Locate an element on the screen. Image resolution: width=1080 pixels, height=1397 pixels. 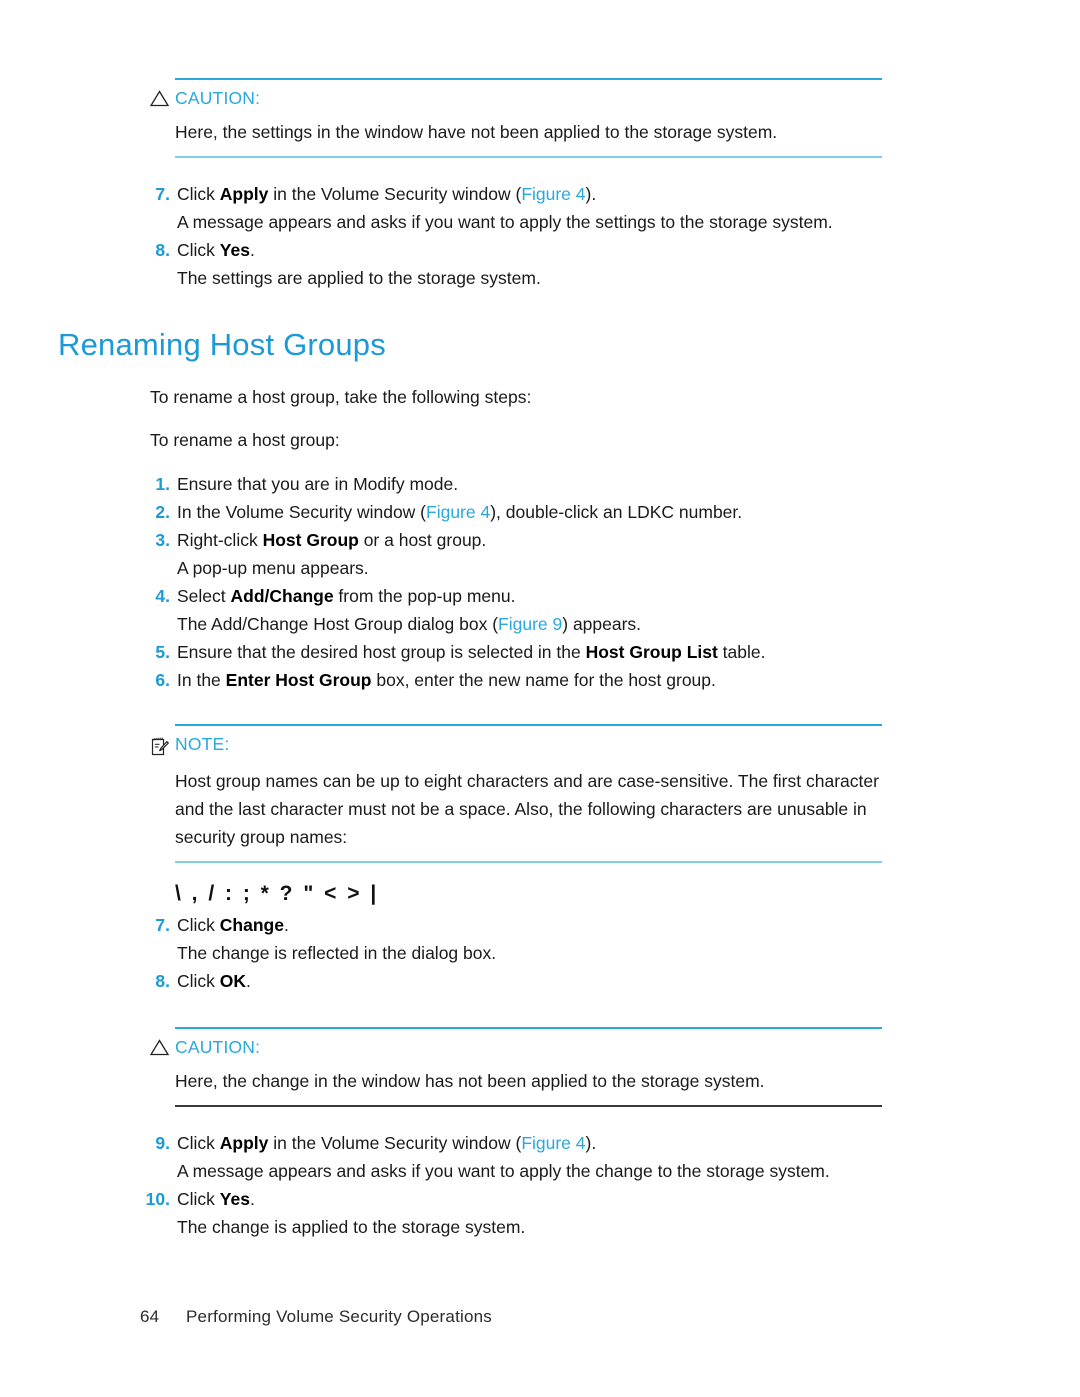
step-text-mid: . is located at coordinates (286, 925).